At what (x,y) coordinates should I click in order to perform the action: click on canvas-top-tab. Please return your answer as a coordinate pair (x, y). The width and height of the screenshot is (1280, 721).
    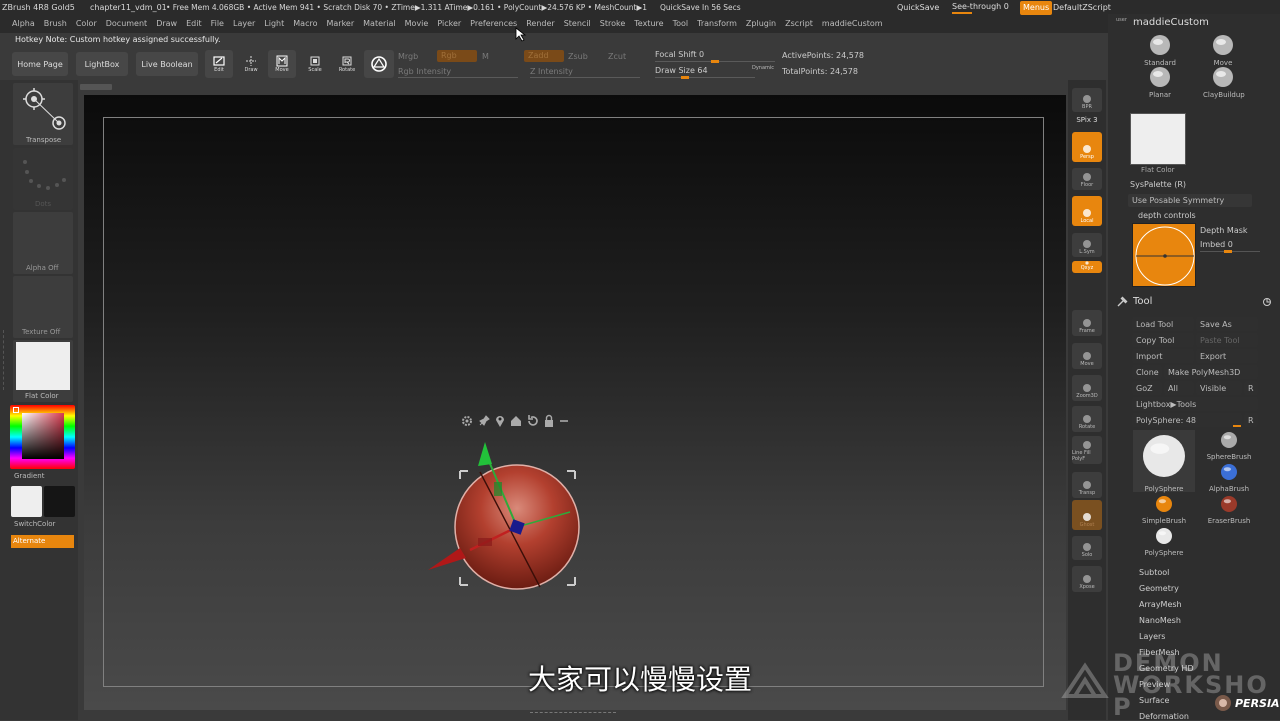
    Looking at the image, I should click on (96, 87).